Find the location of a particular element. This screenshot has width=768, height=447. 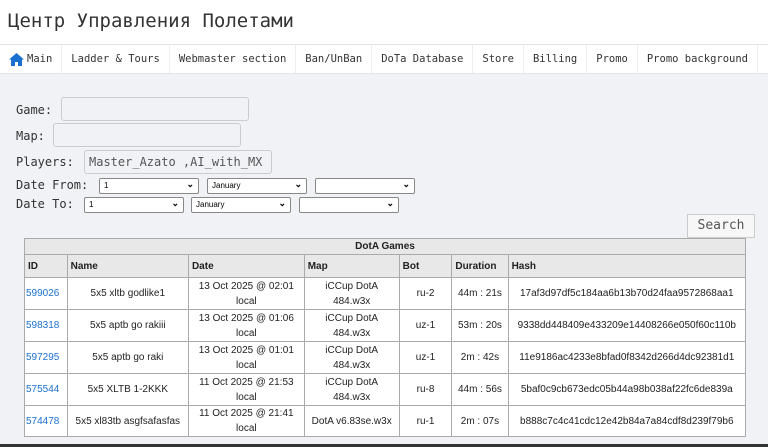

date-to-year-select: ⌄ is located at coordinates (349, 205).